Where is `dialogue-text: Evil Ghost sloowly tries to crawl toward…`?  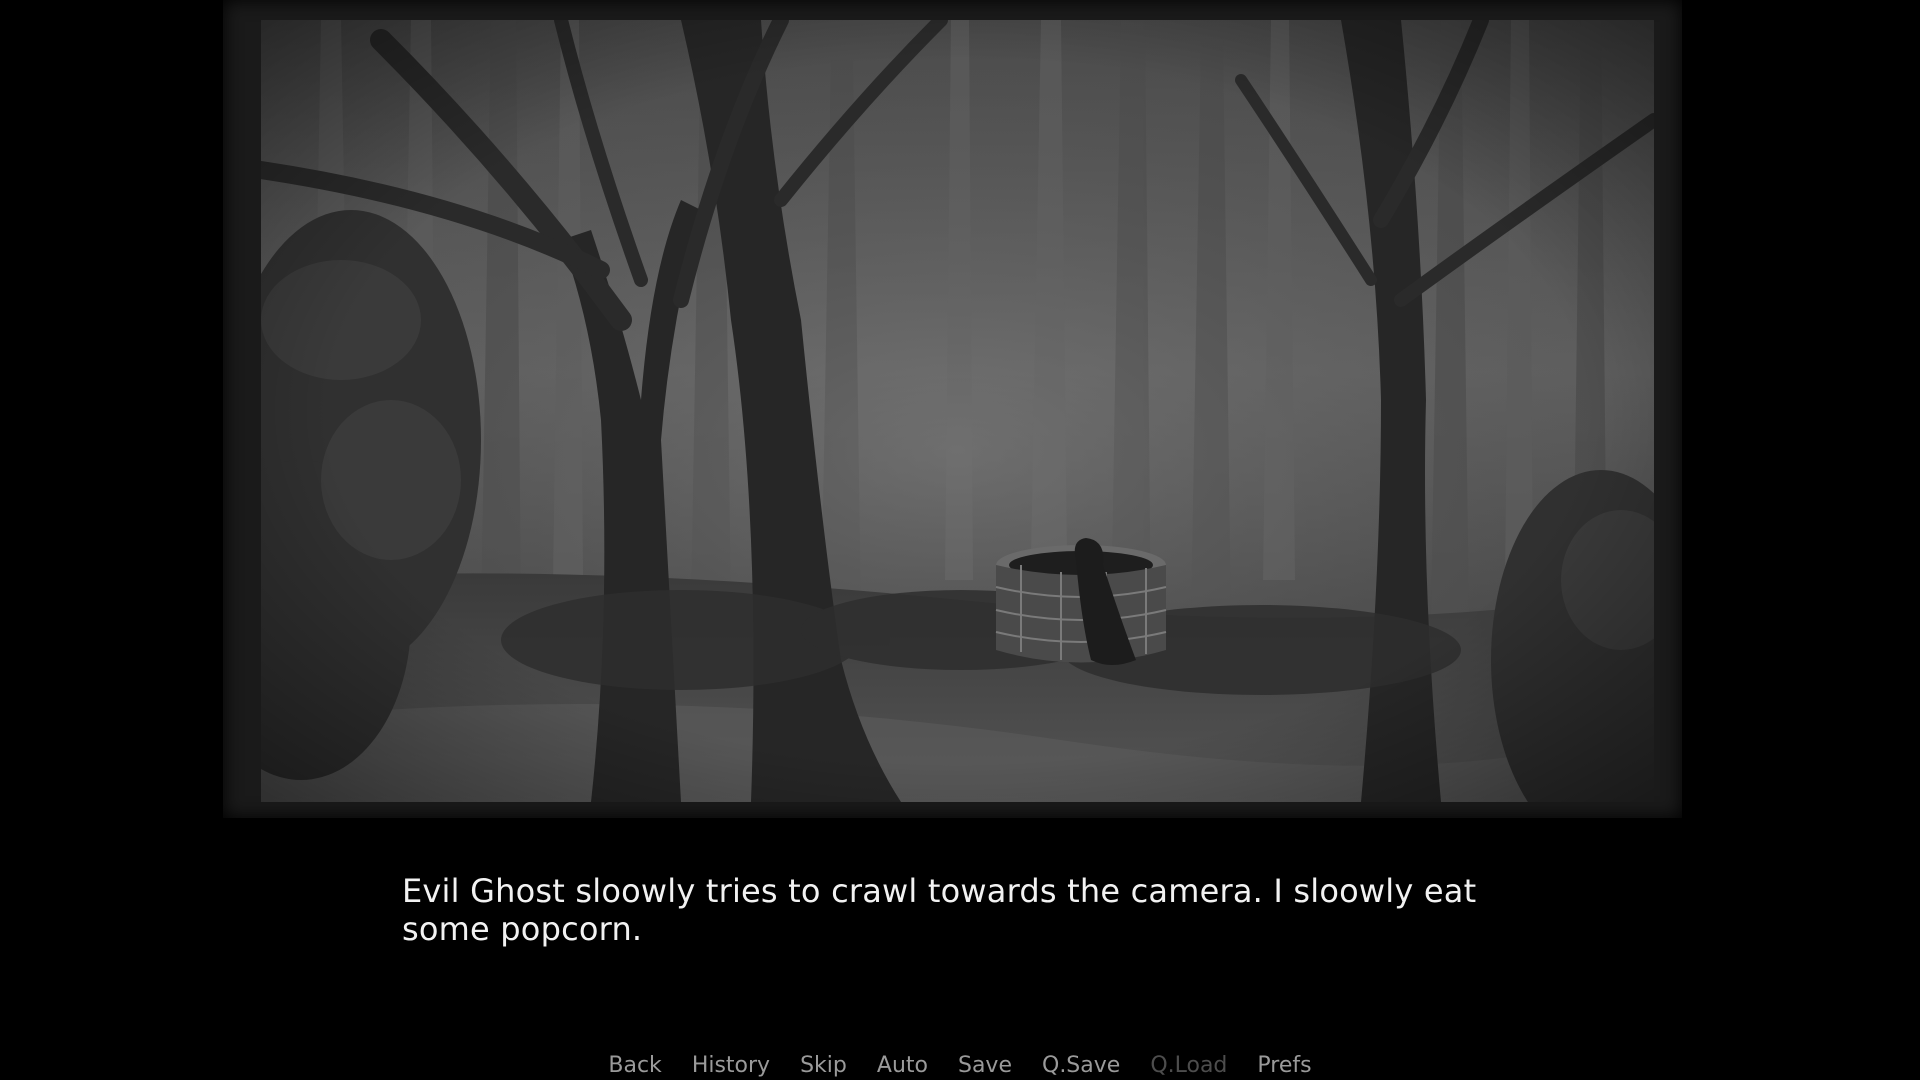 dialogue-text: Evil Ghost sloowly tries to crawl toward… is located at coordinates (939, 910).